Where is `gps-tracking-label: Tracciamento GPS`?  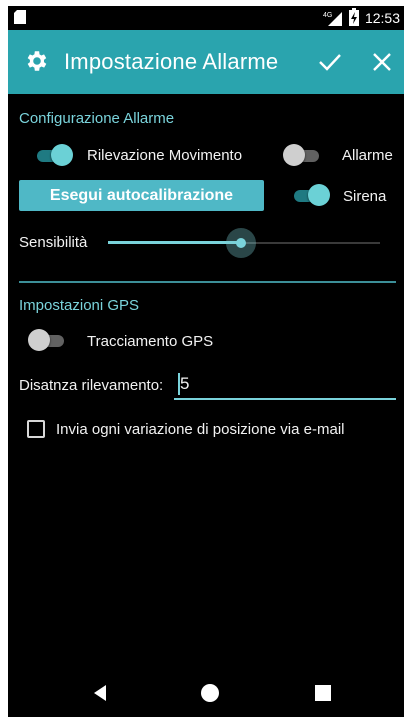 gps-tracking-label: Tracciamento GPS is located at coordinates (150, 341).